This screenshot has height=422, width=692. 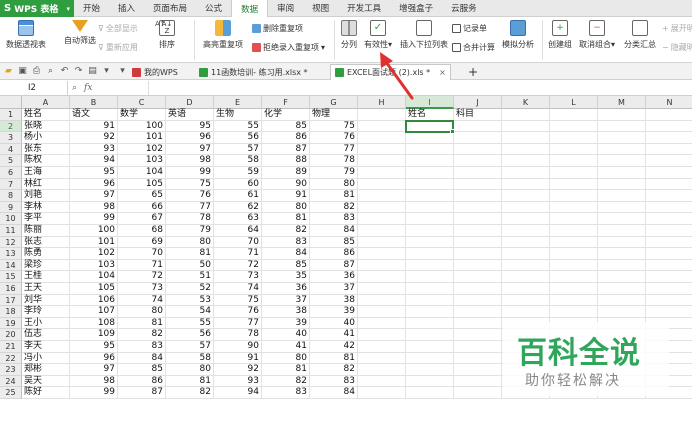 I want to click on column-header: F, so click(x=286, y=102).